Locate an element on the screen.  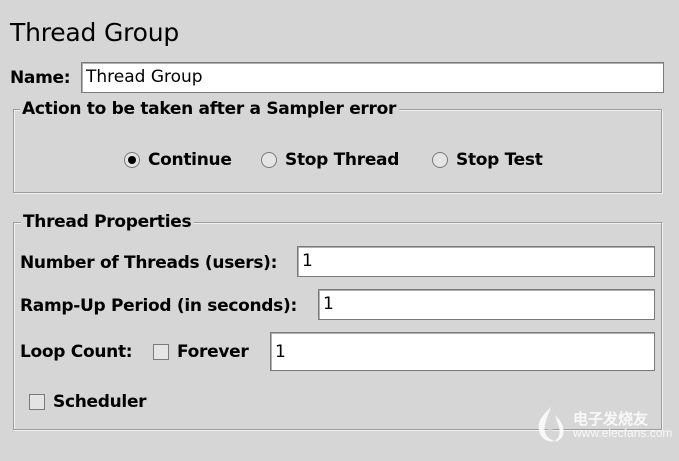
loop-count-label: Loop Count: is located at coordinates (76, 352).